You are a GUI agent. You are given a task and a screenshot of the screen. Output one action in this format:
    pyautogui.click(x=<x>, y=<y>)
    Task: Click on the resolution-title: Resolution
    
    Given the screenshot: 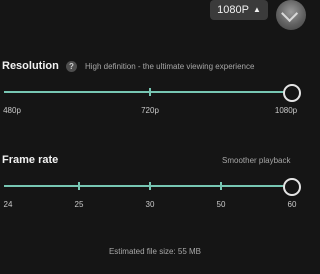 What is the action you would take?
    pyautogui.click(x=30, y=66)
    